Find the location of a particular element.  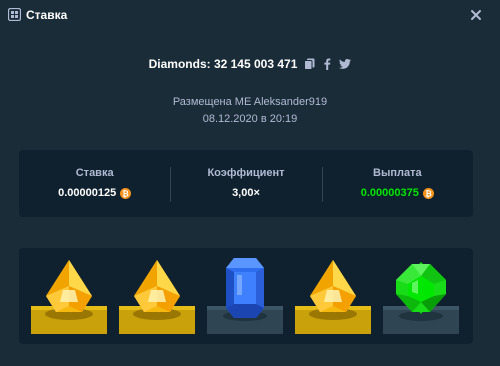

payout-value: 0.00000375 is located at coordinates (389, 193).